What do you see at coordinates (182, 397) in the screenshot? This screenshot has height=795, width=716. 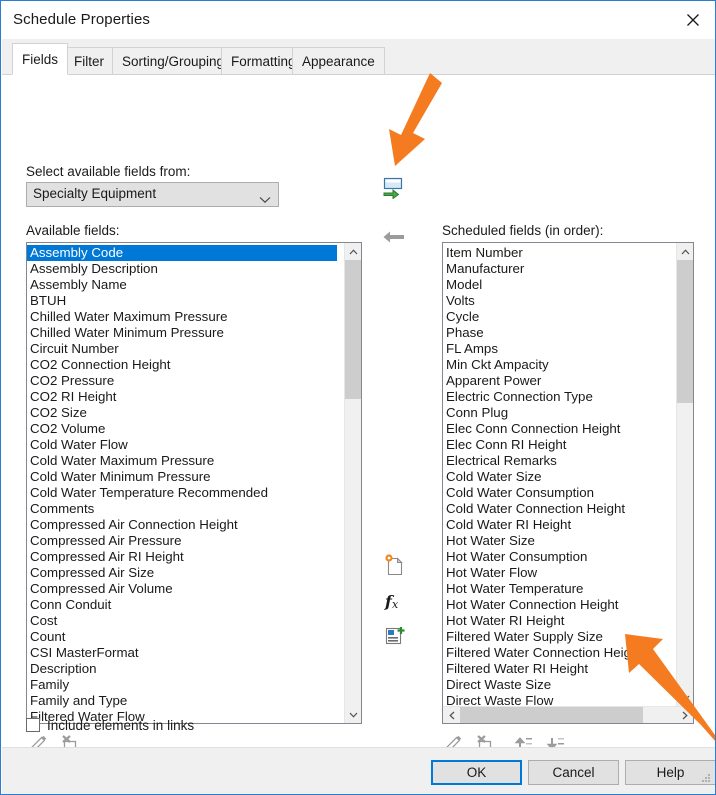 I see `list-item: CO2 RI Height` at bounding box center [182, 397].